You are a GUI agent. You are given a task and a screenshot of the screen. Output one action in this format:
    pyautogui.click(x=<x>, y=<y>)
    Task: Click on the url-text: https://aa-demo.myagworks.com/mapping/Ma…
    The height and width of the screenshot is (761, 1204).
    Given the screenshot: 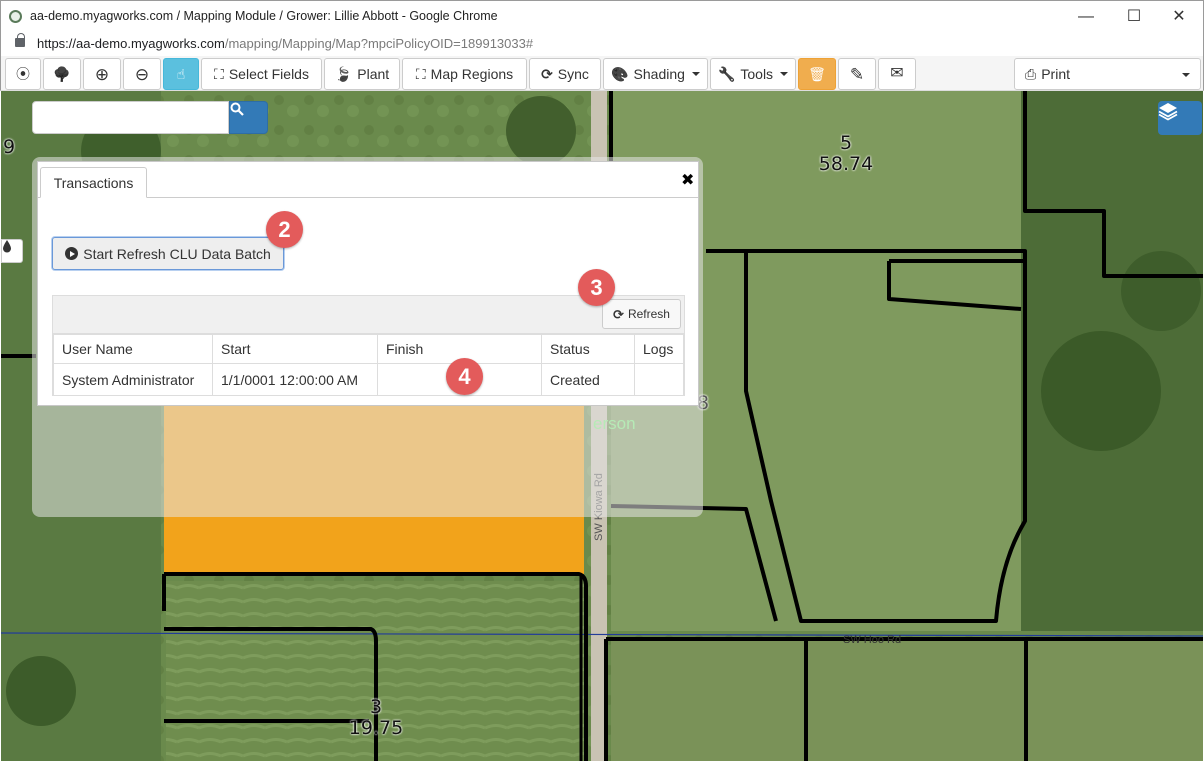 What is the action you would take?
    pyautogui.click(x=285, y=43)
    